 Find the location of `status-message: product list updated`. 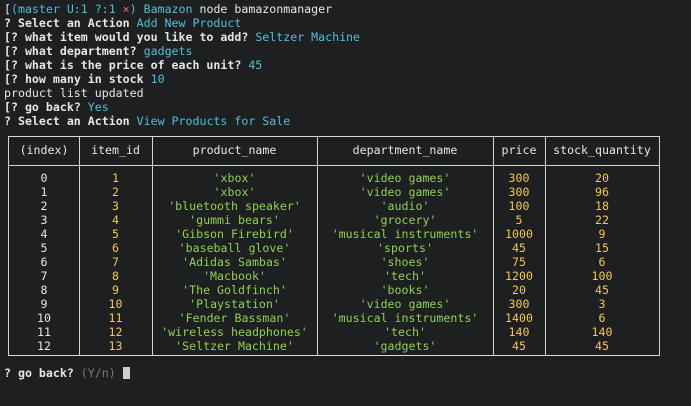

status-message: product list updated is located at coordinates (74, 93).